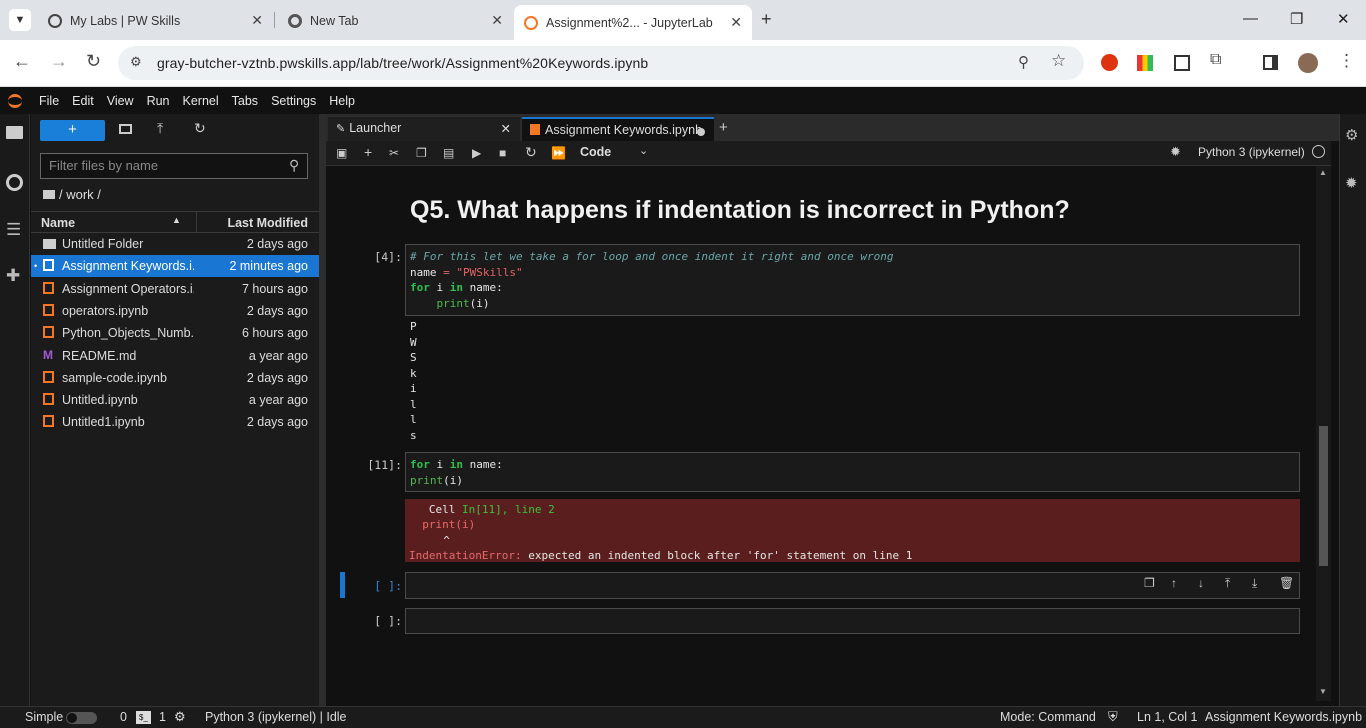  Describe the element at coordinates (424, 129) in the screenshot. I see `tab-launcher: ✎ Launcher ✕` at that location.